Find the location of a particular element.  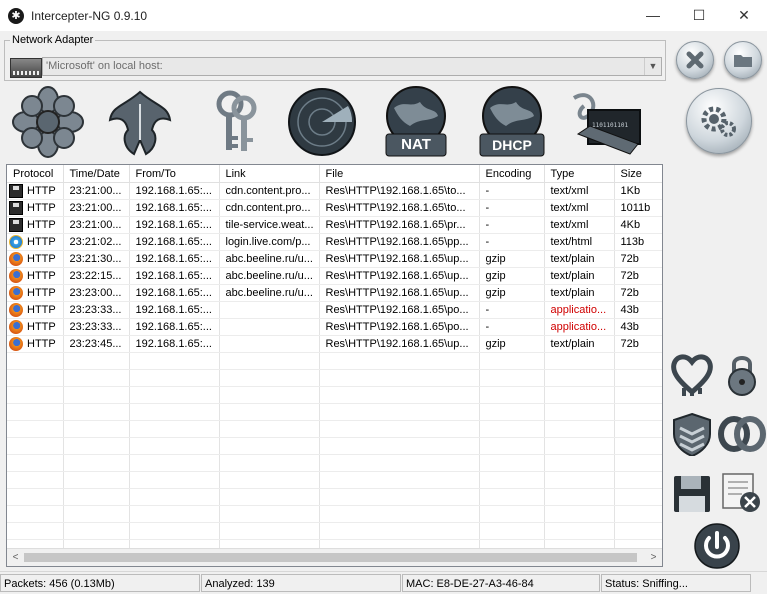

scan-mode-button is located at coordinates (322, 122).